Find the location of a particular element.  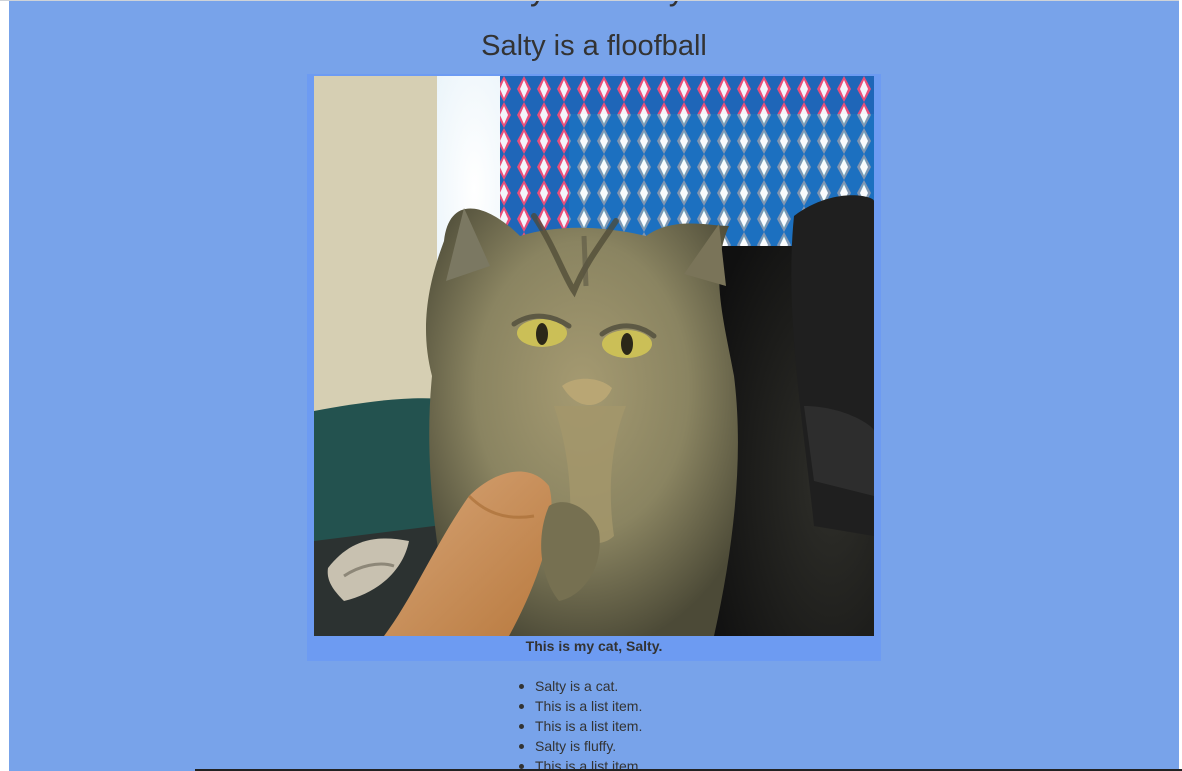

list-item: Salty is a cat. is located at coordinates (579, 686).